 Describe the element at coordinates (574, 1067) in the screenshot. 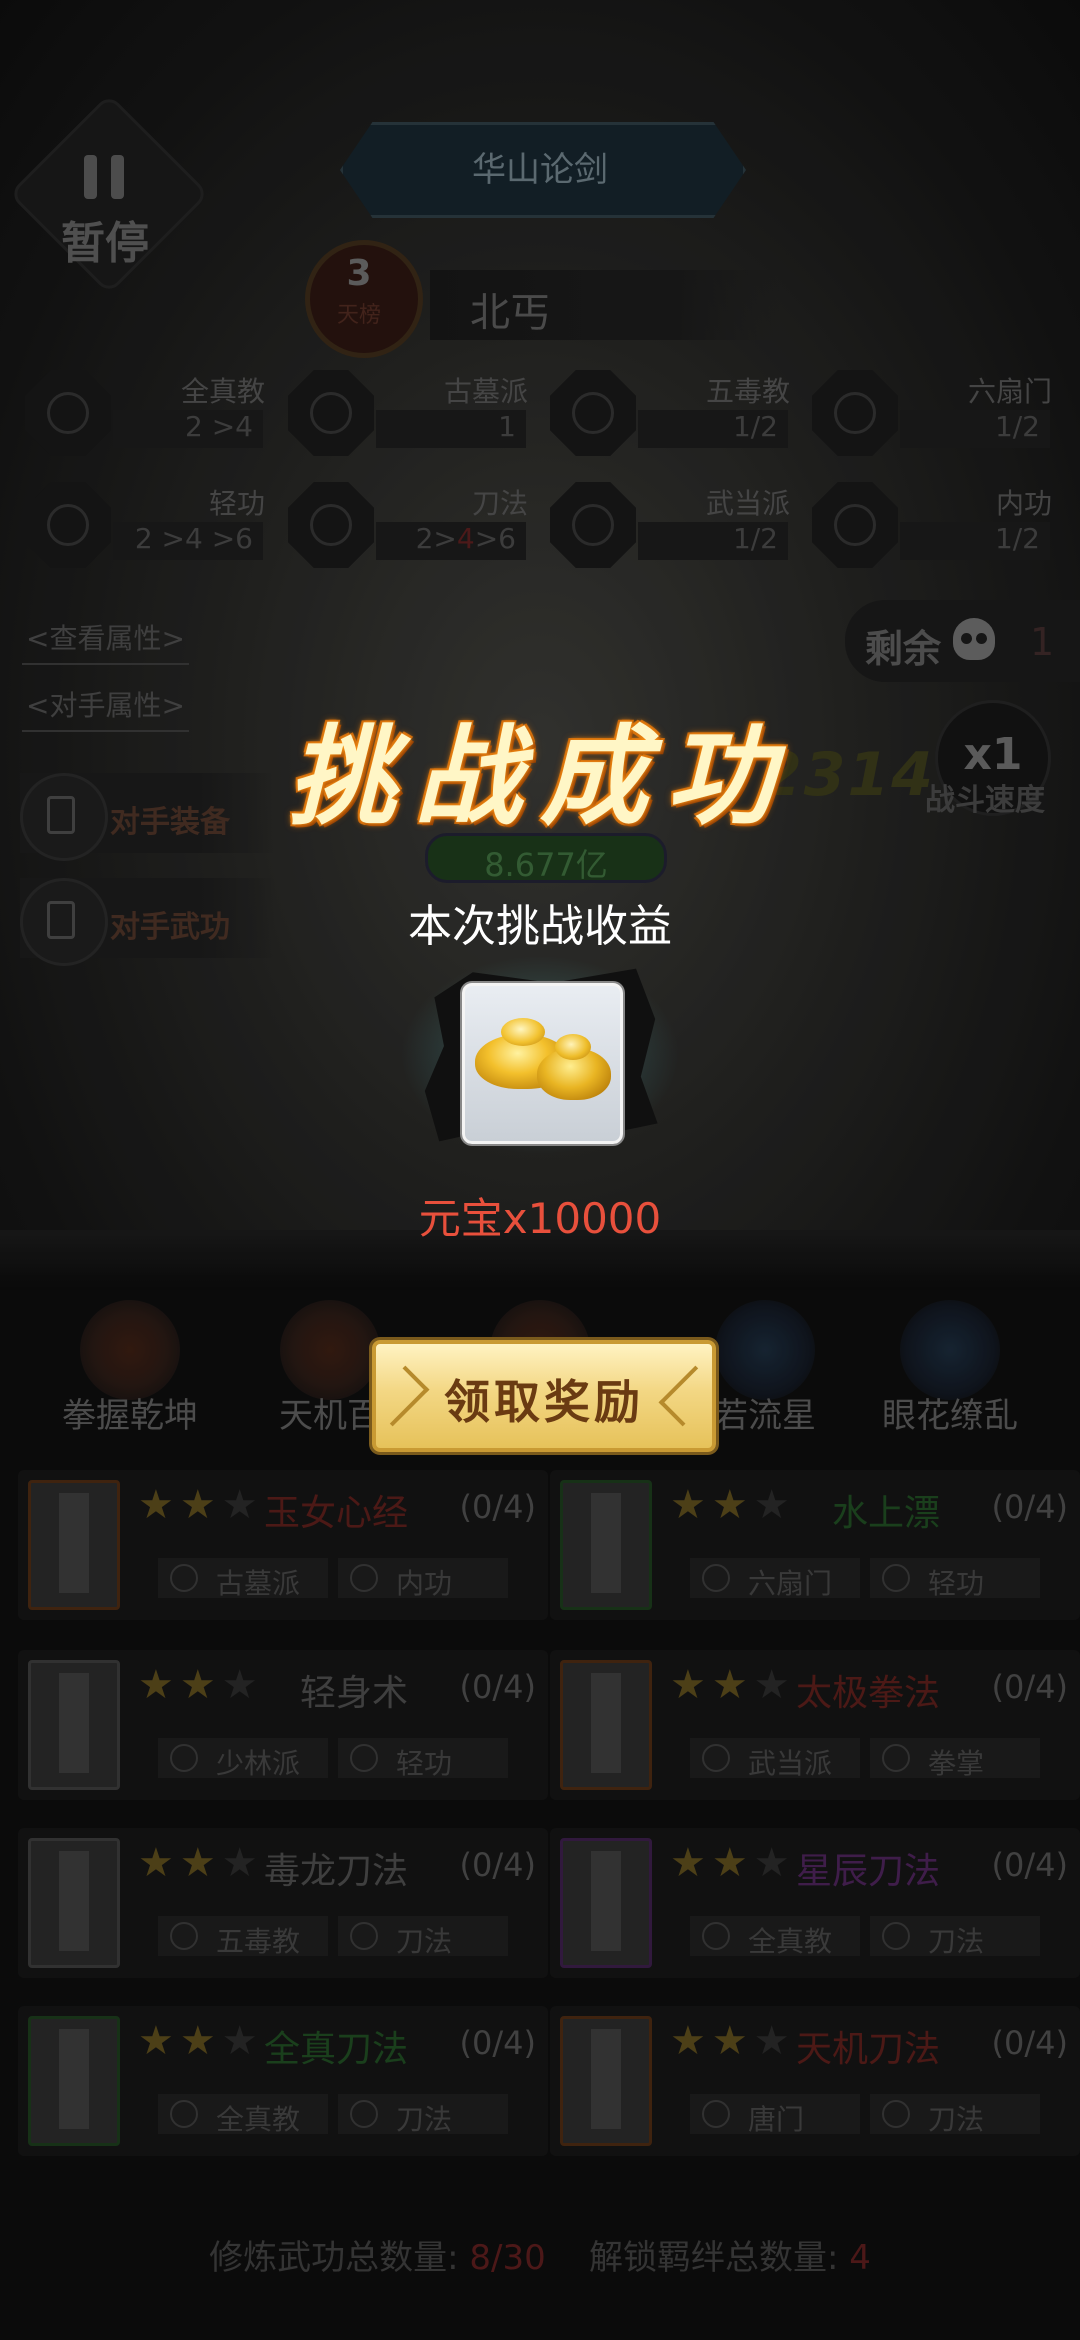

I see `ingot-small` at that location.